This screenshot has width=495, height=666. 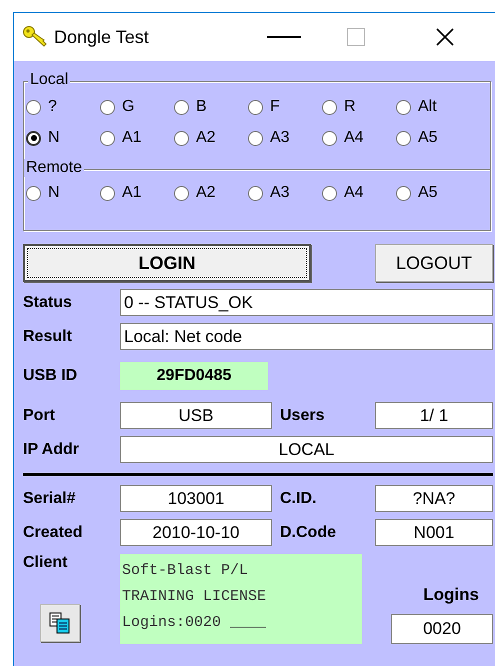 I want to click on copy-icon, so click(x=60, y=623).